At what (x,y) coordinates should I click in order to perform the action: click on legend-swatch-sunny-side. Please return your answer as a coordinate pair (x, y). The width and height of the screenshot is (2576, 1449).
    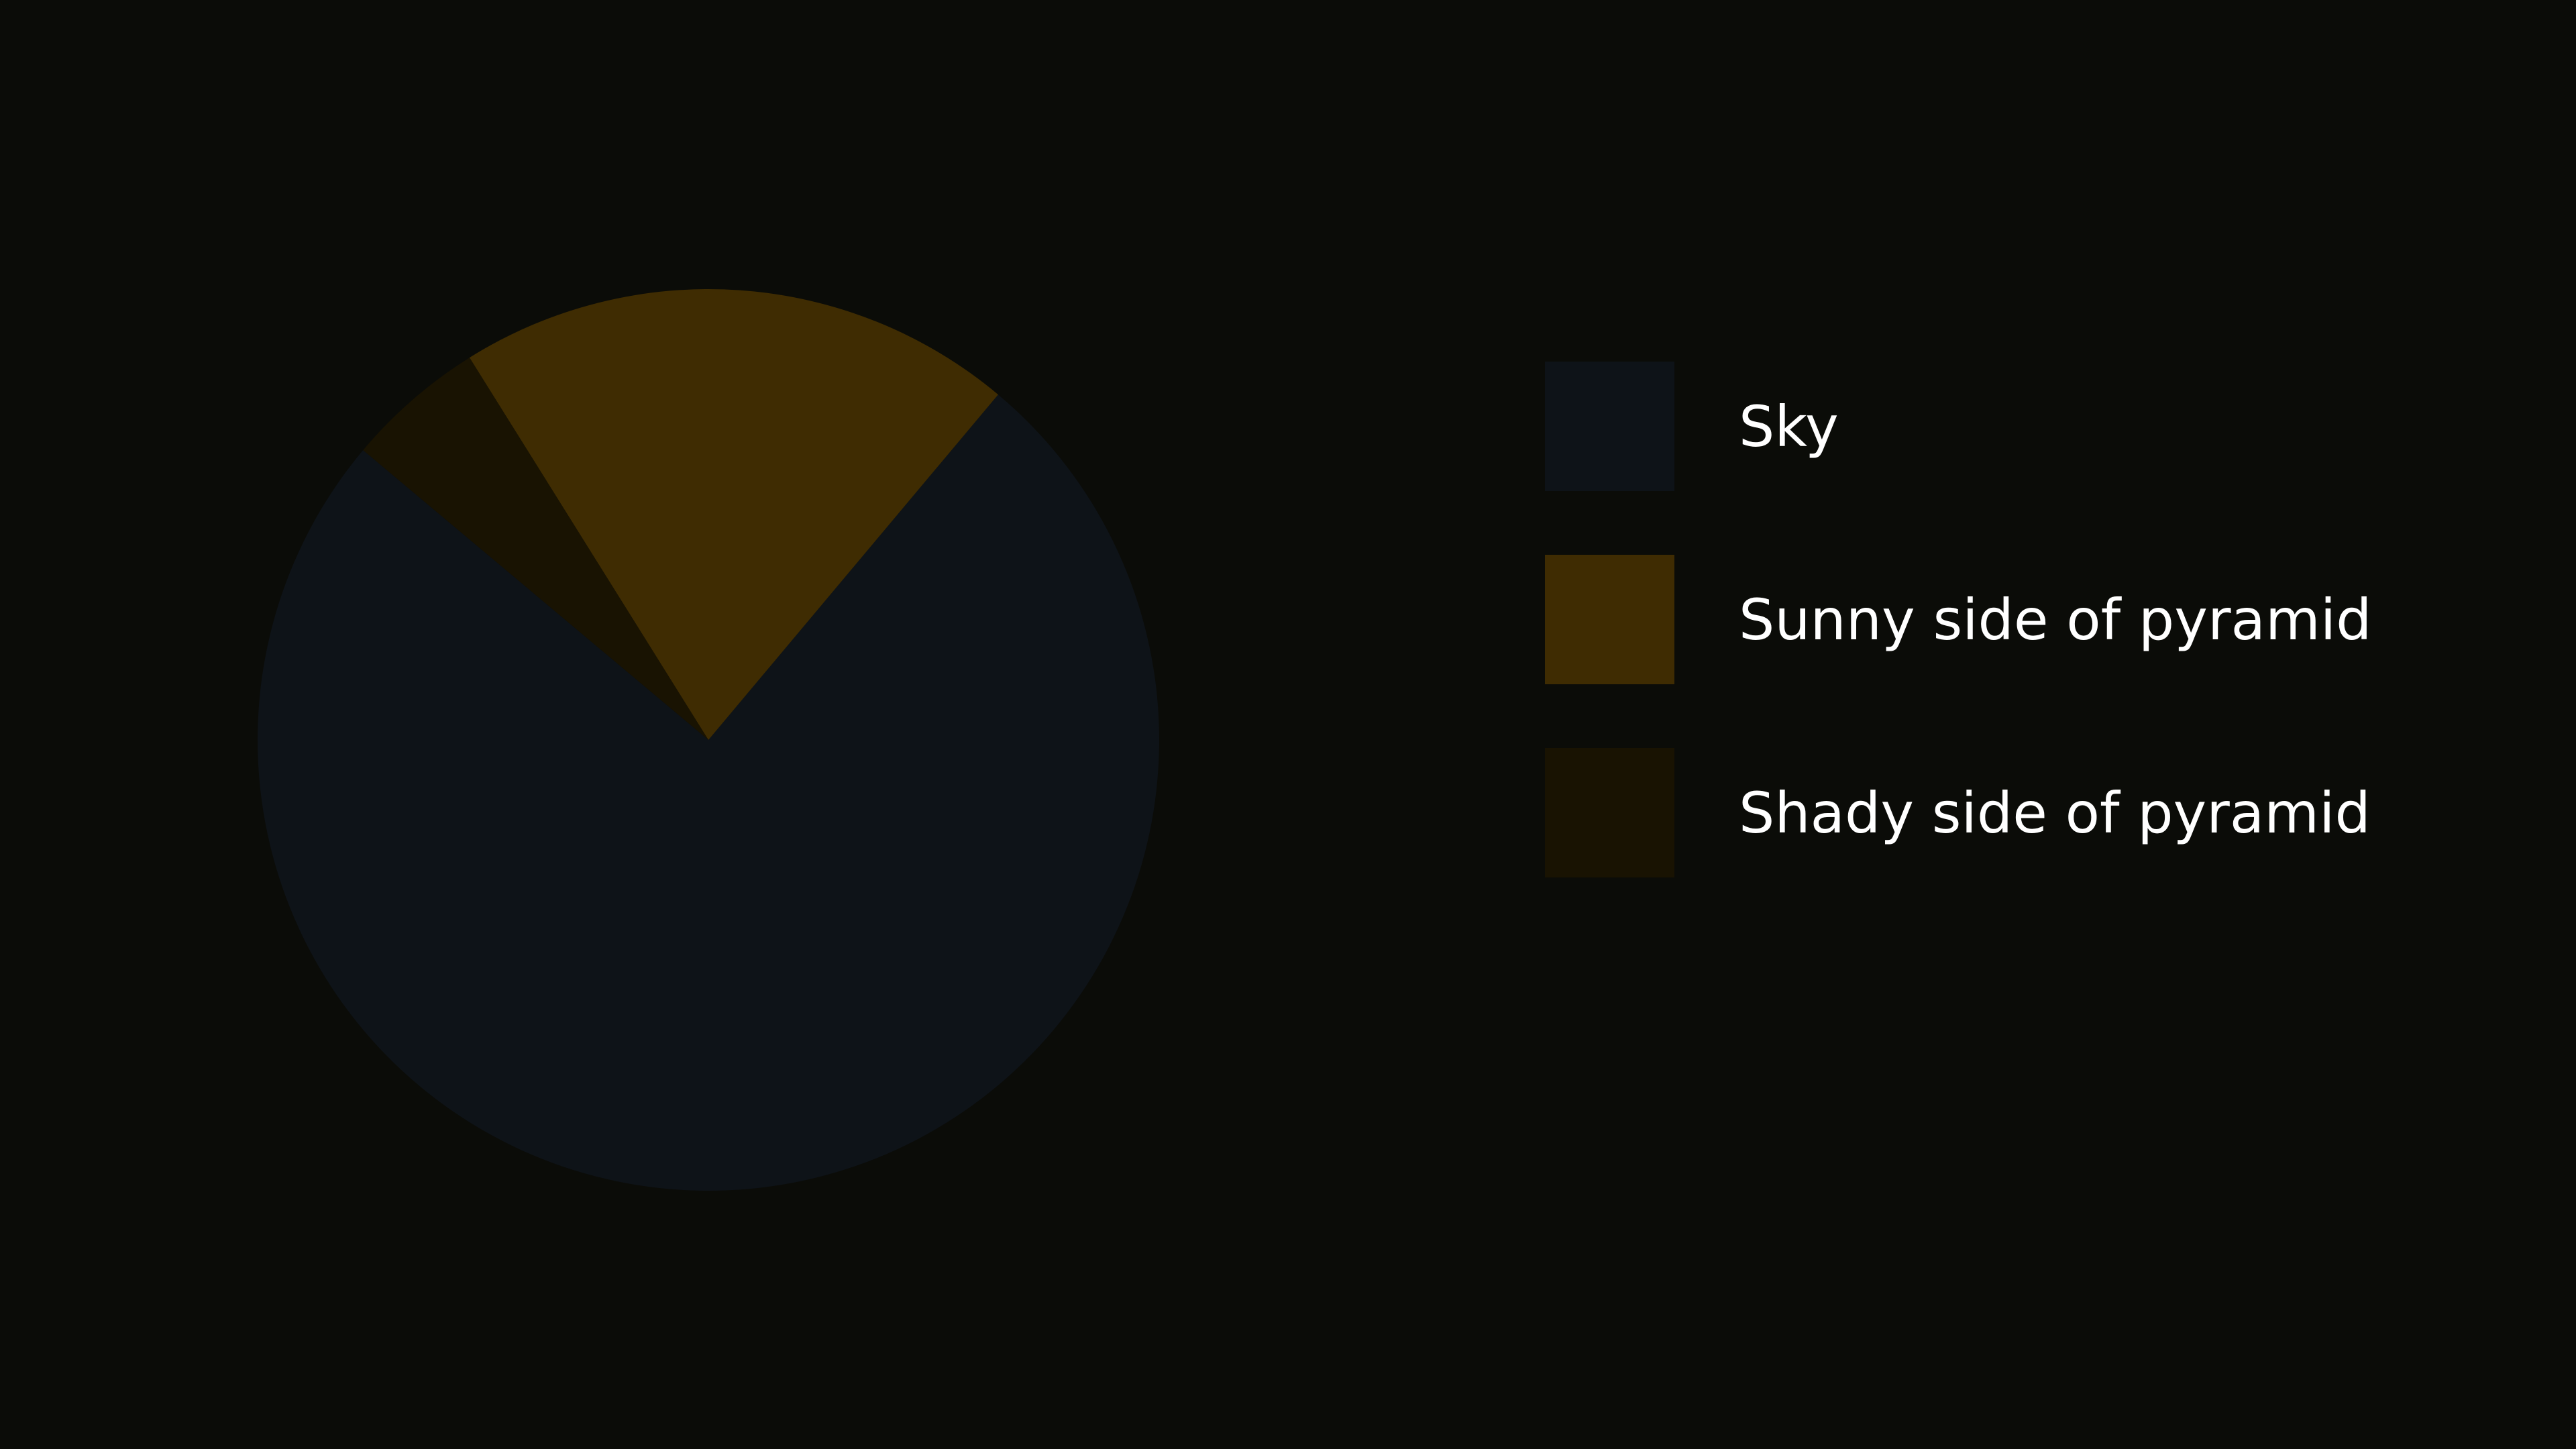
    Looking at the image, I should click on (1609, 619).